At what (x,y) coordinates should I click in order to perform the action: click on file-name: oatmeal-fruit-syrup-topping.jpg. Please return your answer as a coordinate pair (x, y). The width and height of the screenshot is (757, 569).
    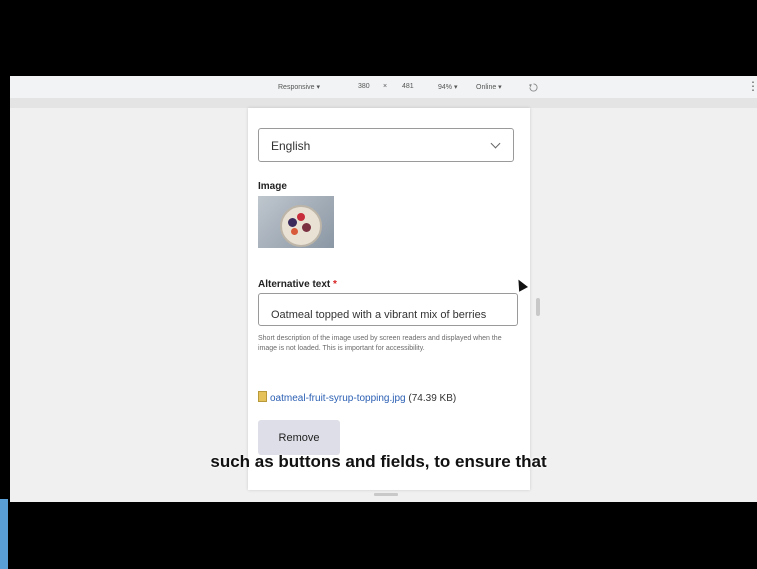
    Looking at the image, I should click on (338, 398).